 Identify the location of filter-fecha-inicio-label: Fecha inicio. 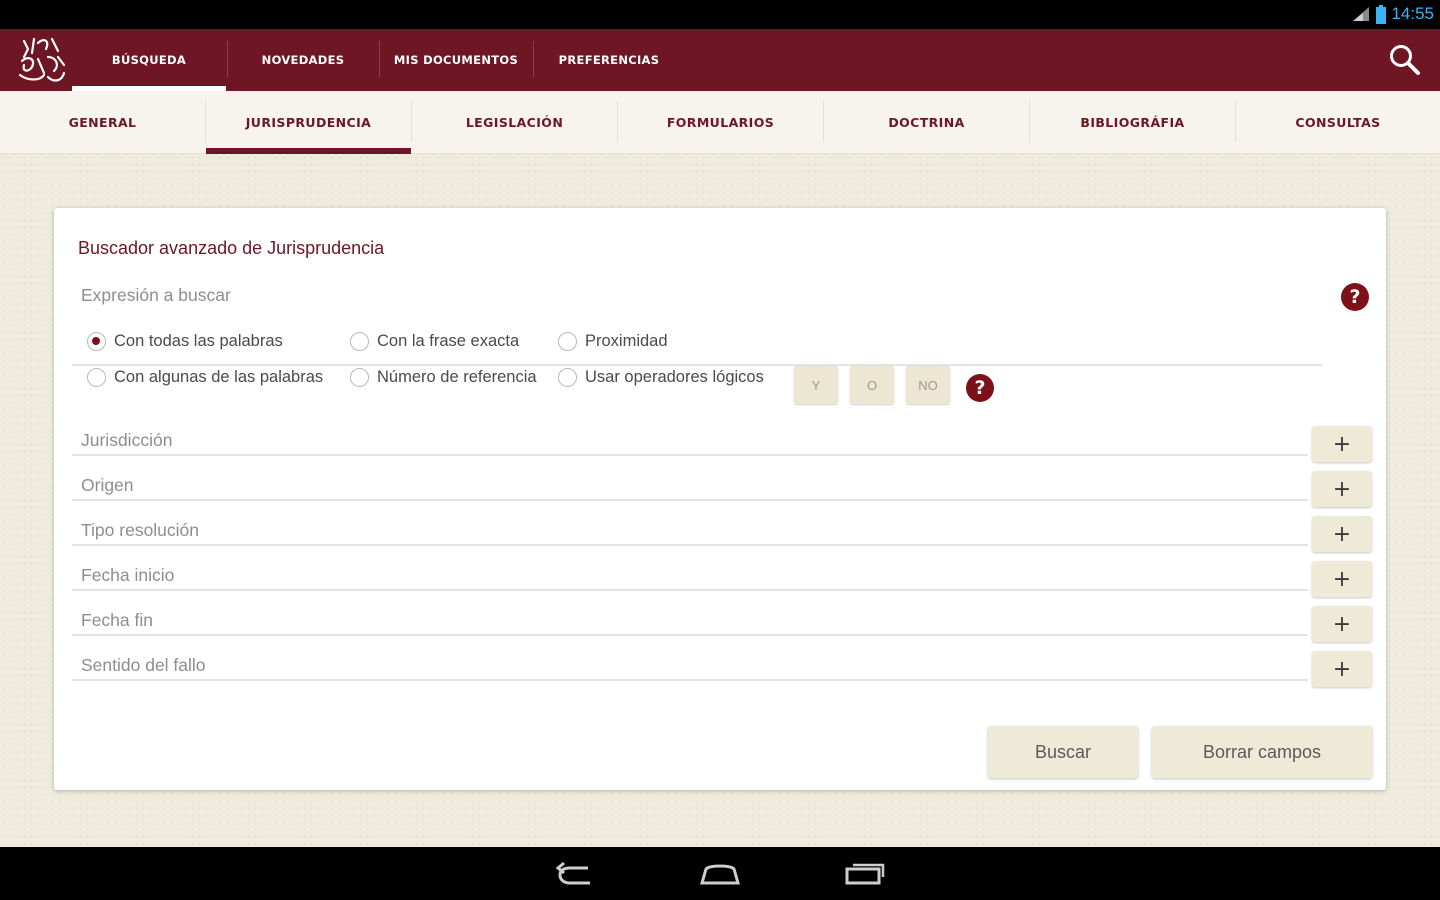
(128, 575).